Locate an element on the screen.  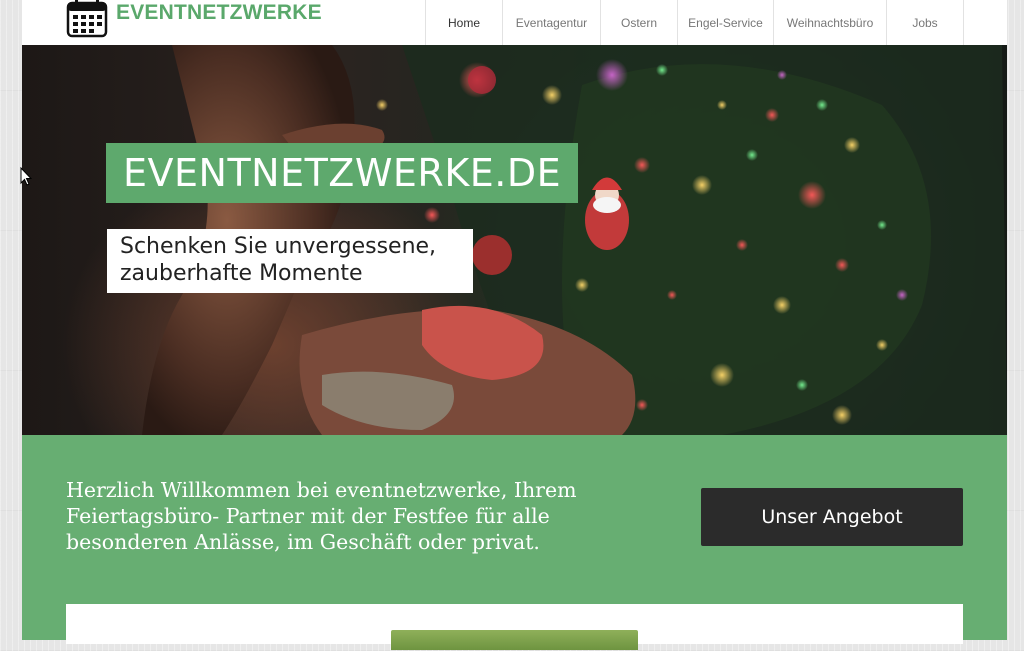
site-logo: EVENTNETZWERKE is located at coordinates (194, 19).